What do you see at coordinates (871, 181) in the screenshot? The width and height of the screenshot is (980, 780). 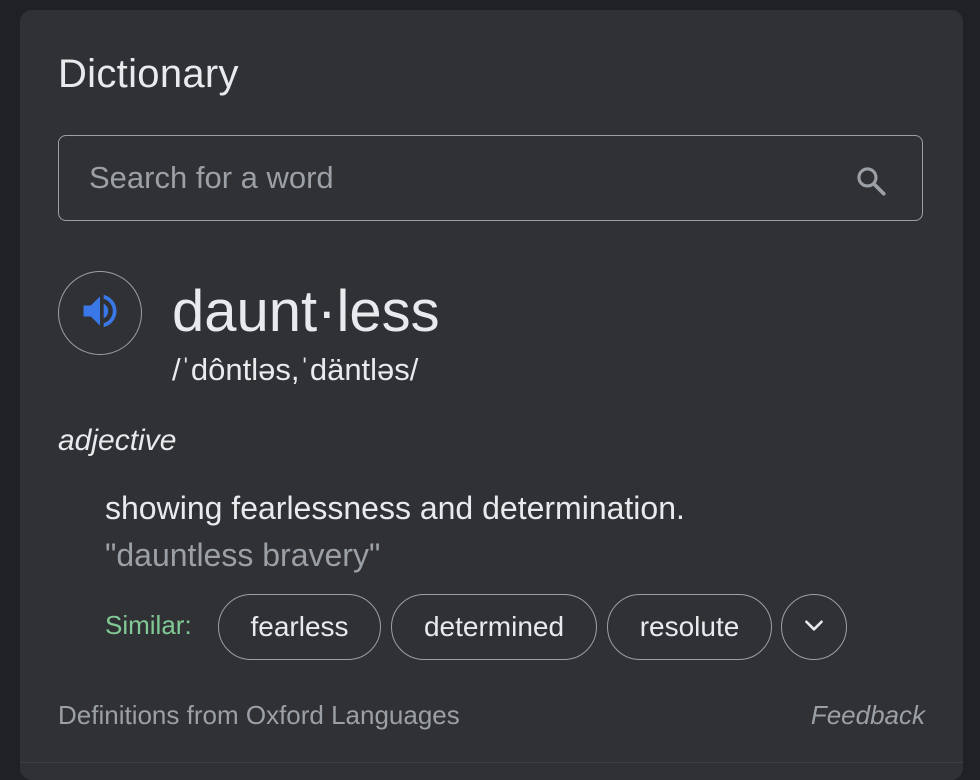 I see `search-icon` at bounding box center [871, 181].